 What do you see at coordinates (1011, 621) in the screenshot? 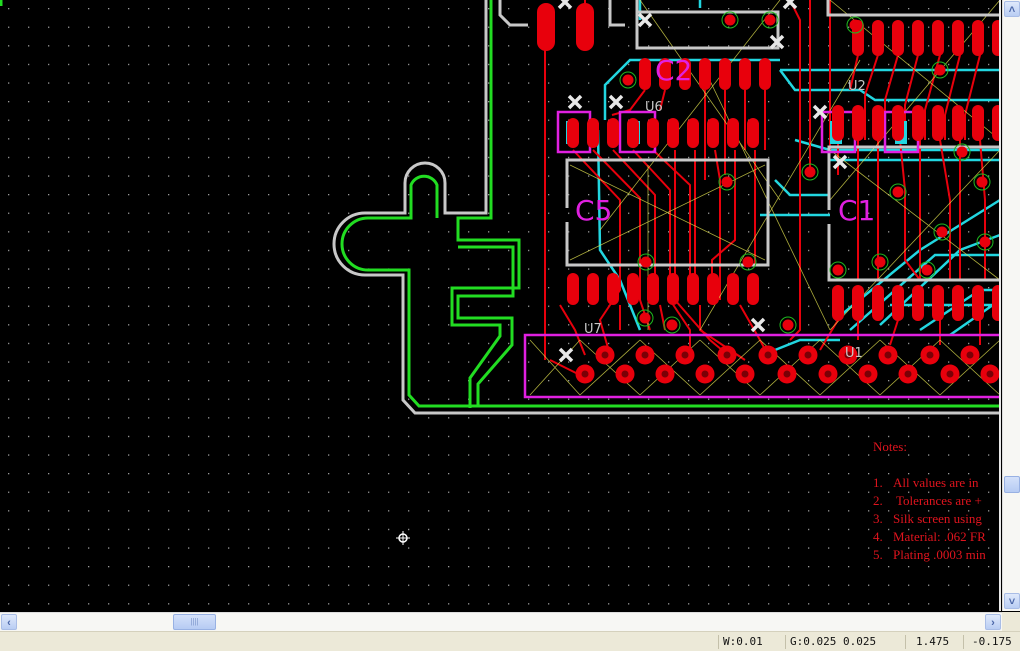
I see `scrollbar-corner` at bounding box center [1011, 621].